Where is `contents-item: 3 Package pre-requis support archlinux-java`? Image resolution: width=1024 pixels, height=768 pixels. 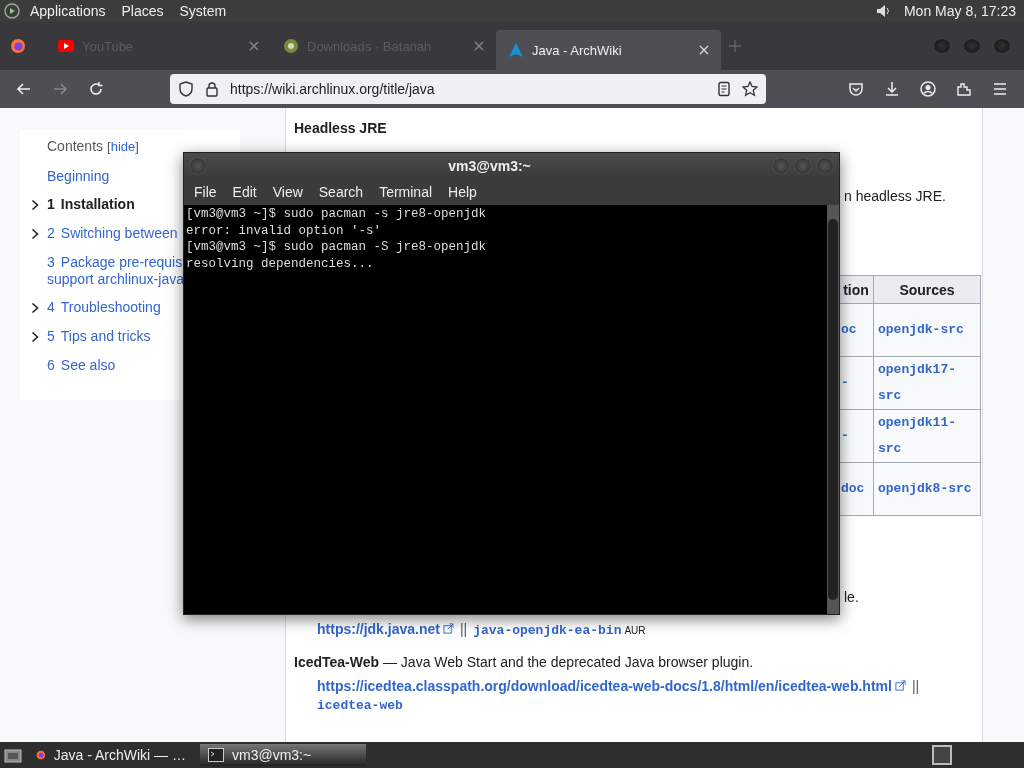 contents-item: 3 Package pre-requis support archlinux-java is located at coordinates (115, 271).